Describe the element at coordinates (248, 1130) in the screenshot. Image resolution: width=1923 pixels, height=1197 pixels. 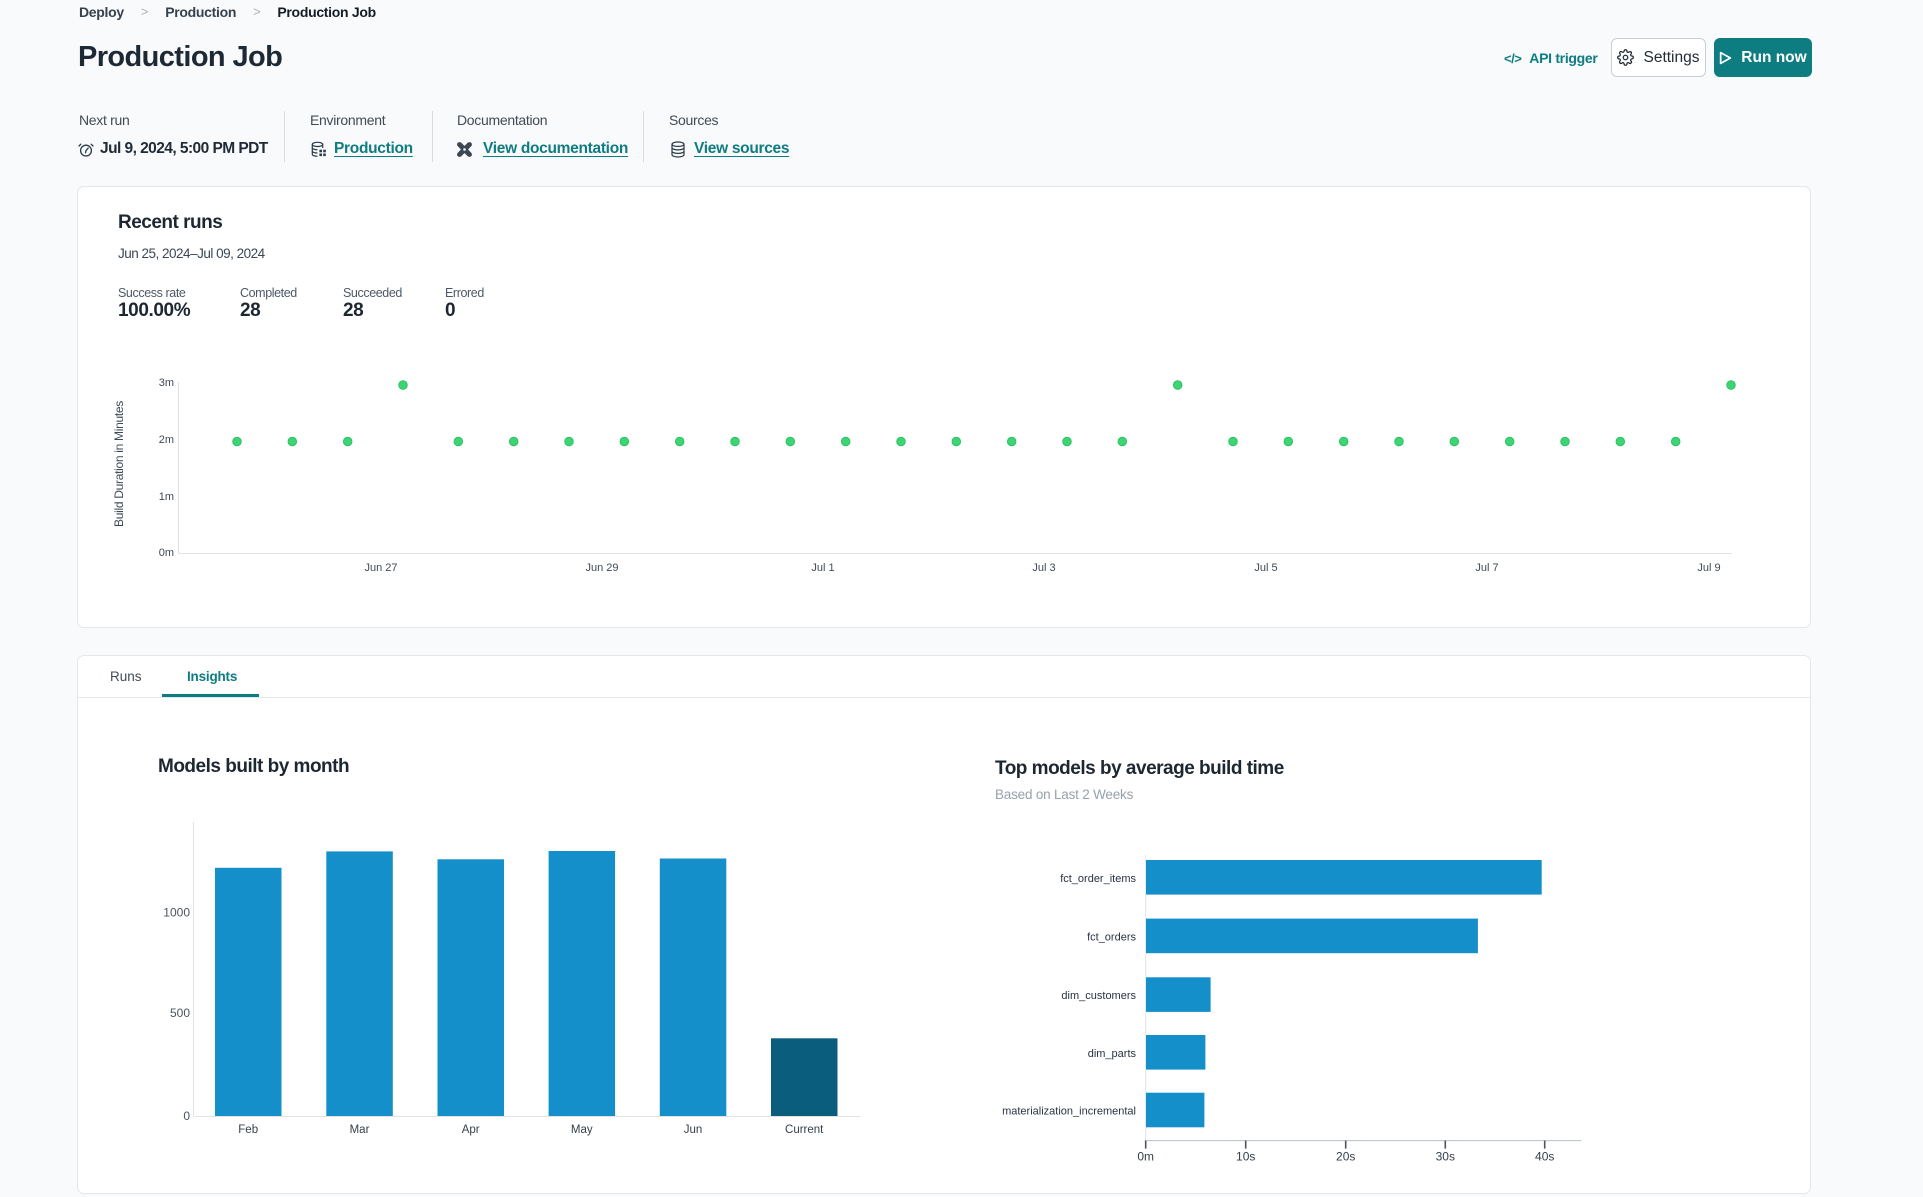
I see `svg-text: Feb` at that location.